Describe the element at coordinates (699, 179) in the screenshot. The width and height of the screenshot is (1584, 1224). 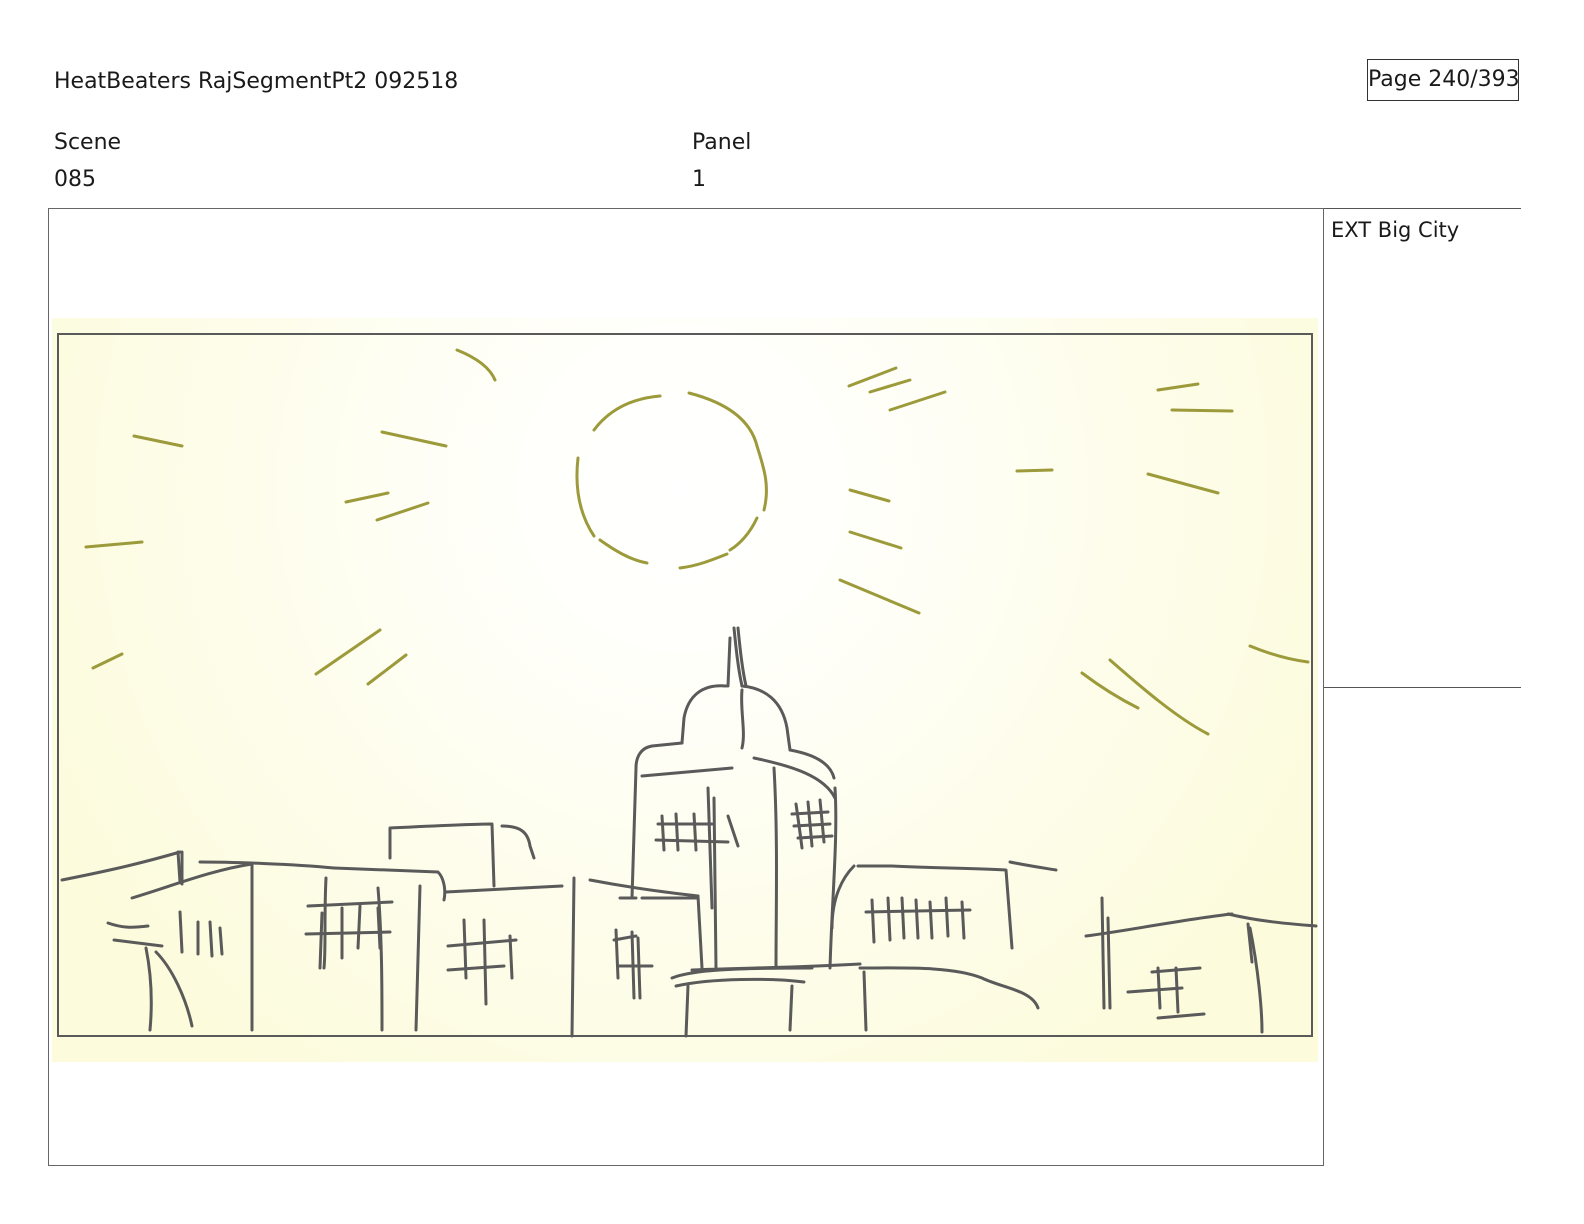
I see `panel-number: 1` at that location.